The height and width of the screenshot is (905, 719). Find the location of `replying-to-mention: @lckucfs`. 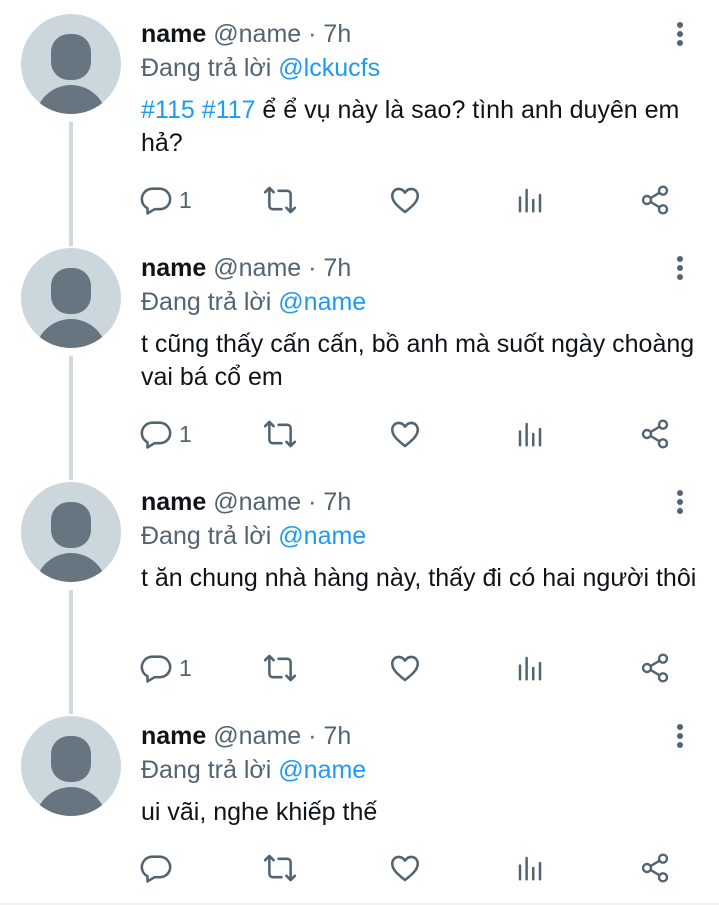

replying-to-mention: @lckucfs is located at coordinates (329, 68).